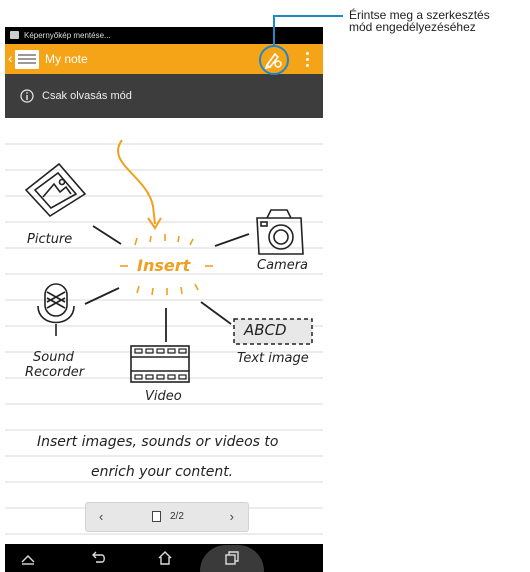 Image resolution: width=530 pixels, height=572 pixels. What do you see at coordinates (274, 60) in the screenshot?
I see `edit-highlight-circle` at bounding box center [274, 60].